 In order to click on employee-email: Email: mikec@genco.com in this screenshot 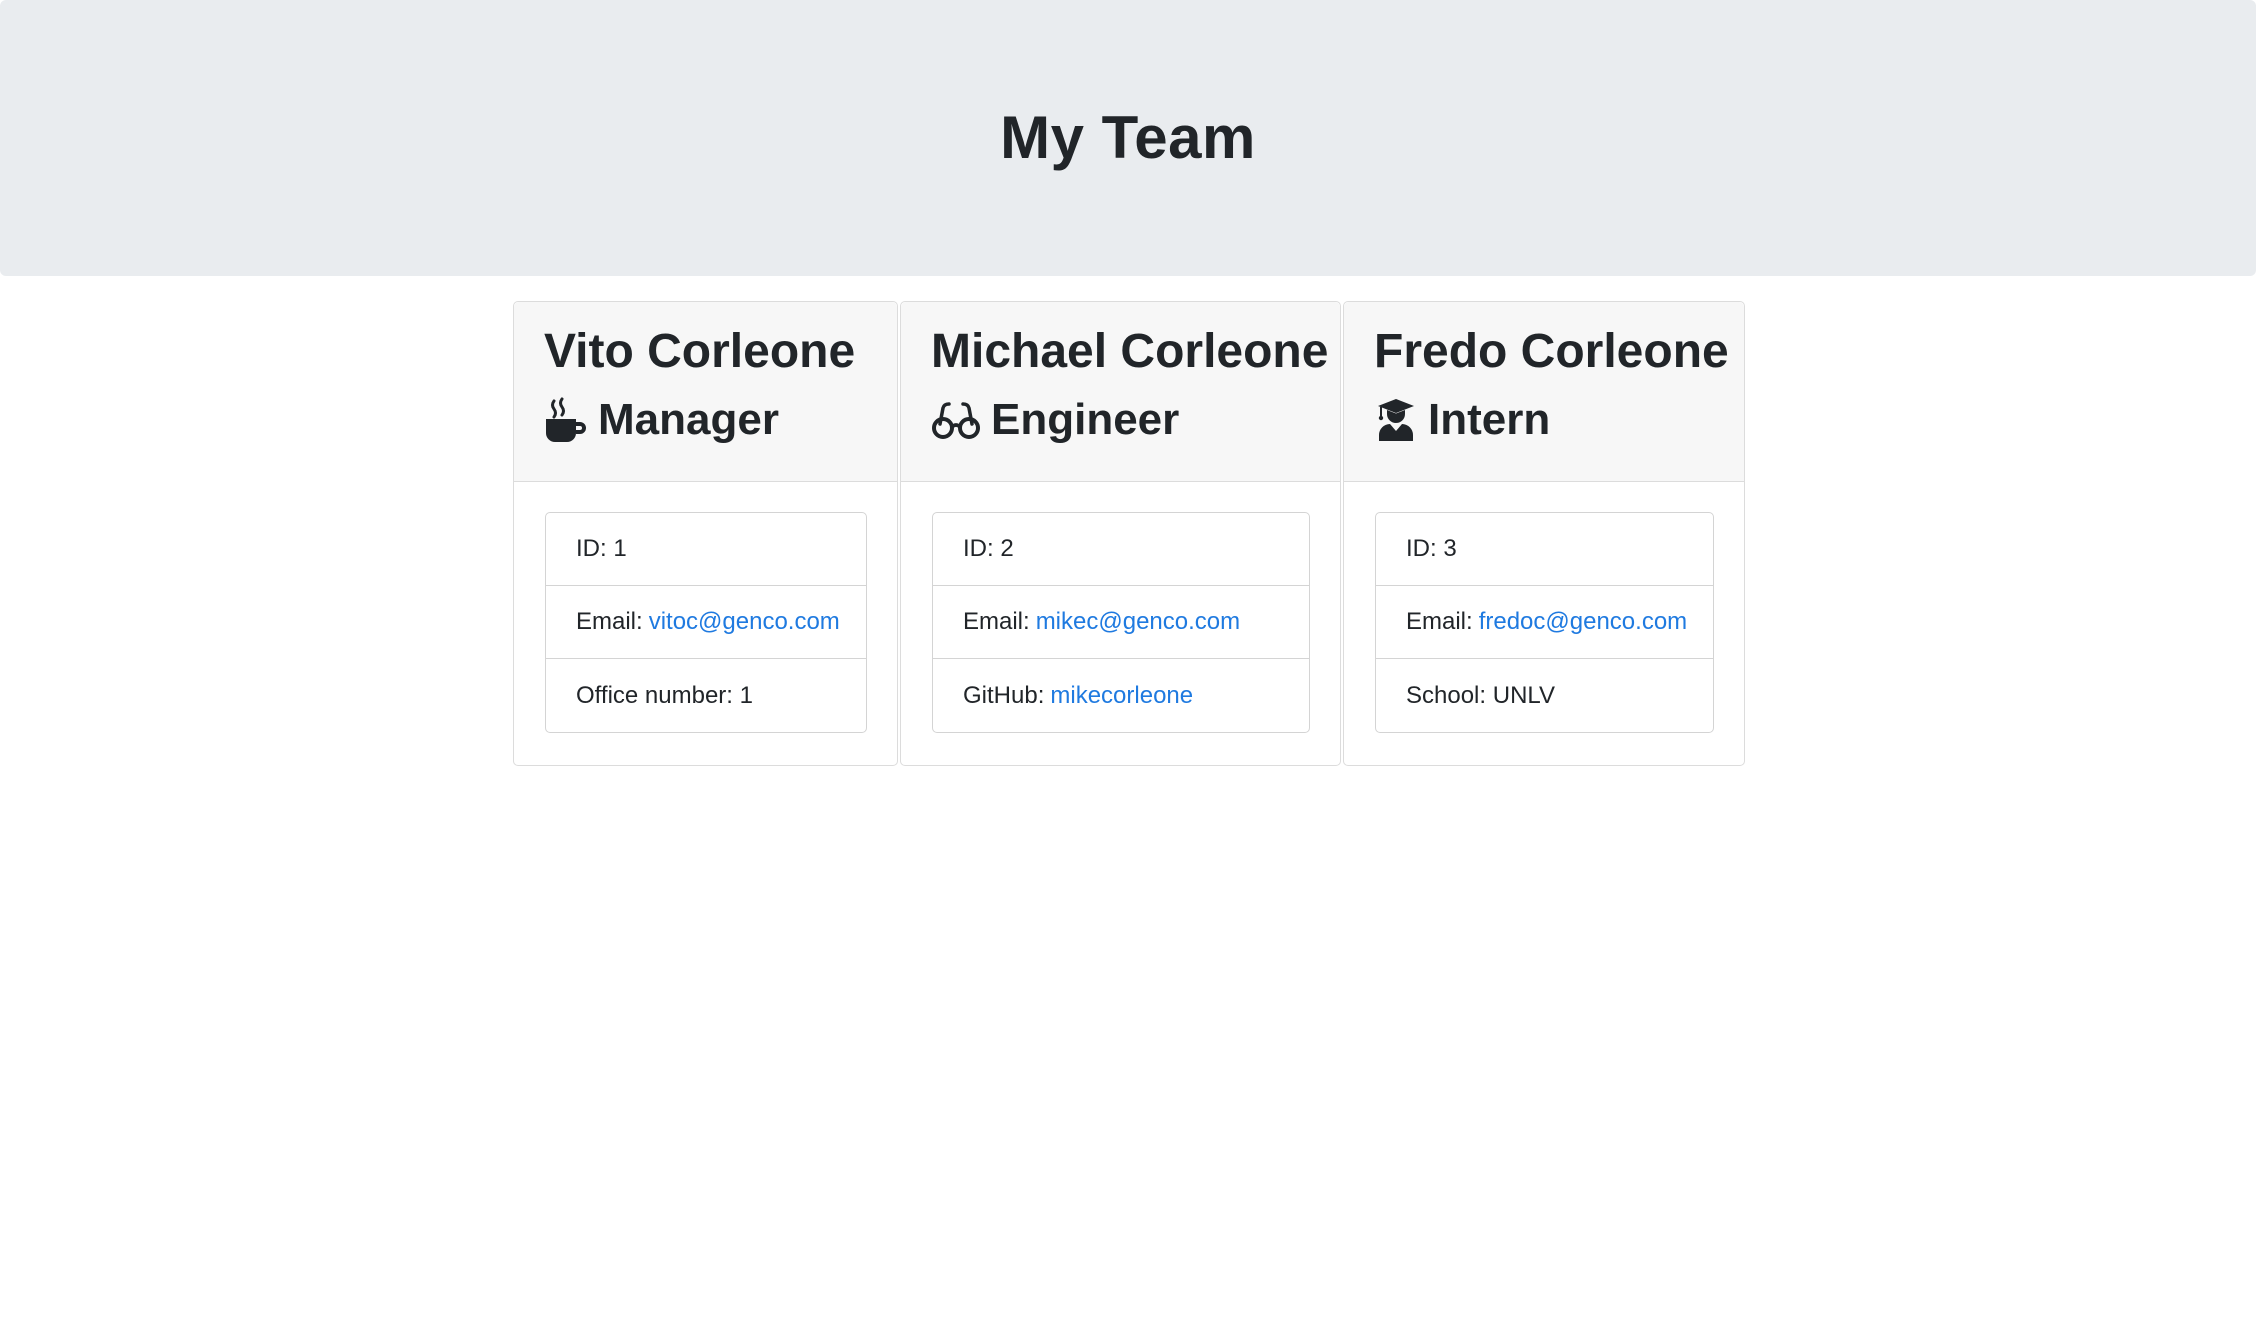, I will do `click(1121, 622)`.